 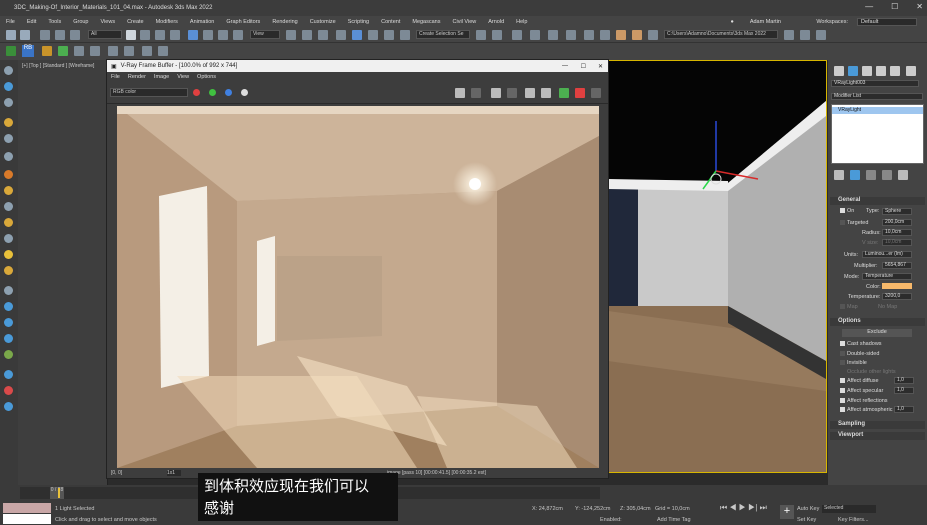 I want to click on geometry-icon, so click(x=8, y=156).